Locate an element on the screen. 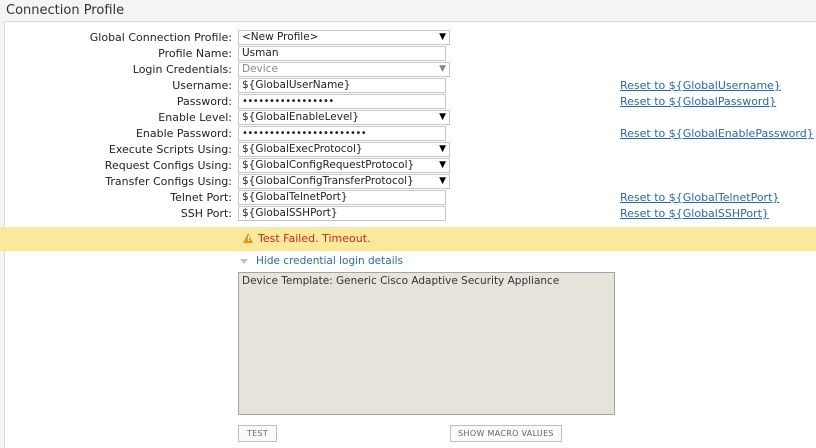 Image resolution: width=816 pixels, height=448 pixels. hide-credential-details-toggle: Hide credential login details is located at coordinates (321, 261).